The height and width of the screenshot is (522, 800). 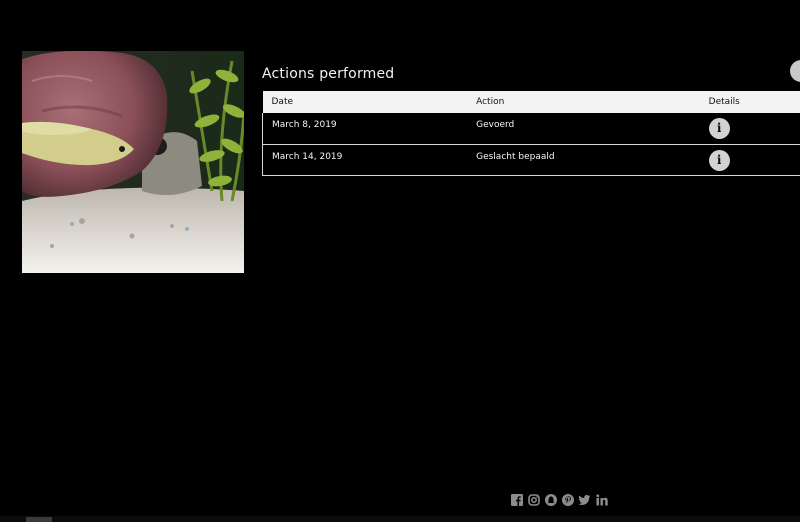 I want to click on bottom-strip, so click(x=400, y=519).